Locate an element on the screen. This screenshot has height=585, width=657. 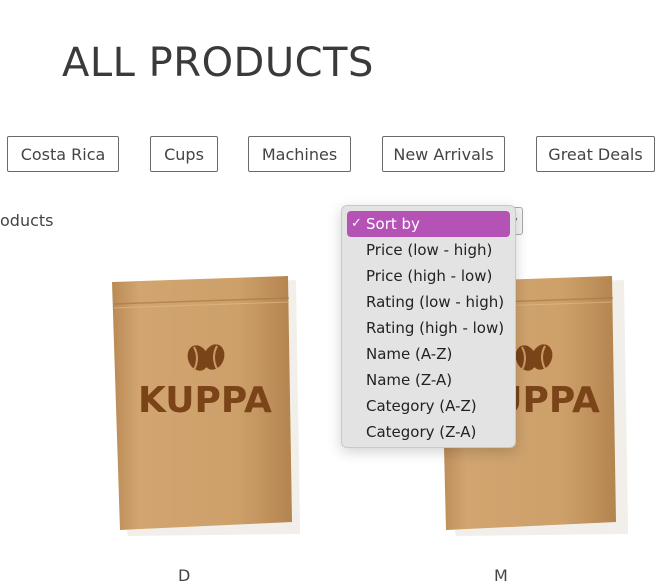
filter-machines-button: Machines is located at coordinates (299, 154).